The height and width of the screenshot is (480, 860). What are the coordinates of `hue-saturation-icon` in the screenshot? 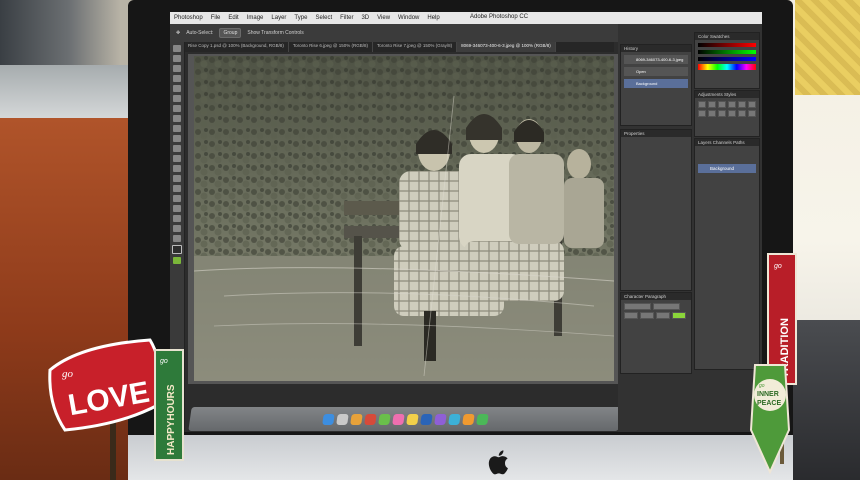 It's located at (752, 104).